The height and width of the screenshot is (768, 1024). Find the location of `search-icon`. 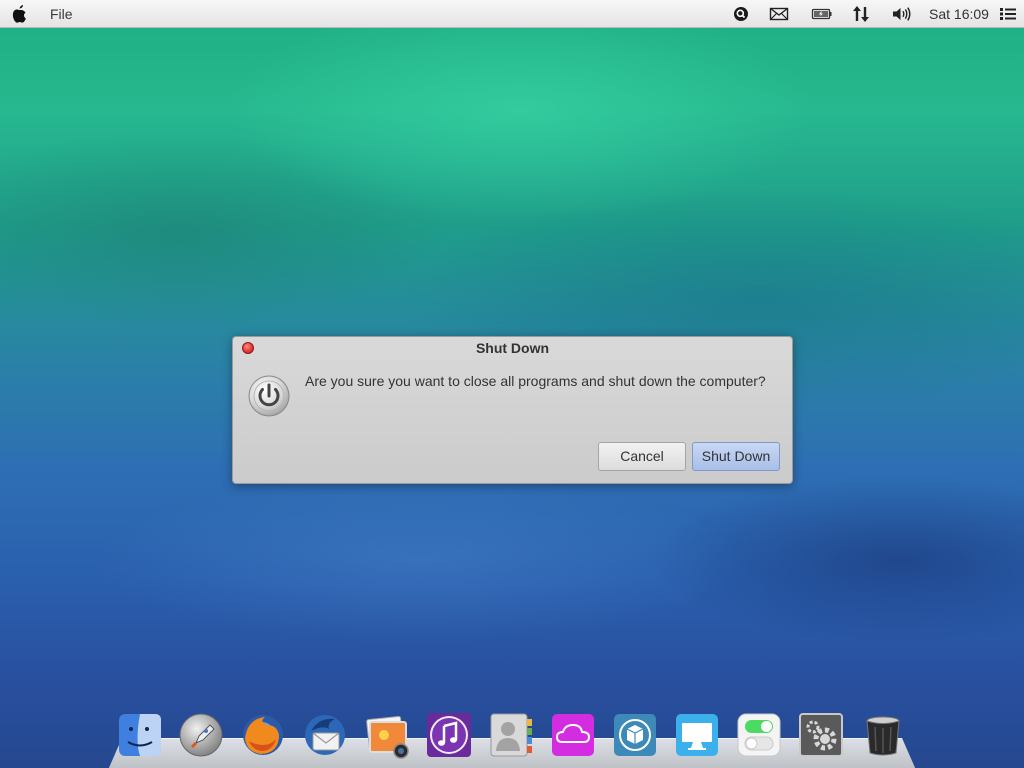

search-icon is located at coordinates (741, 14).